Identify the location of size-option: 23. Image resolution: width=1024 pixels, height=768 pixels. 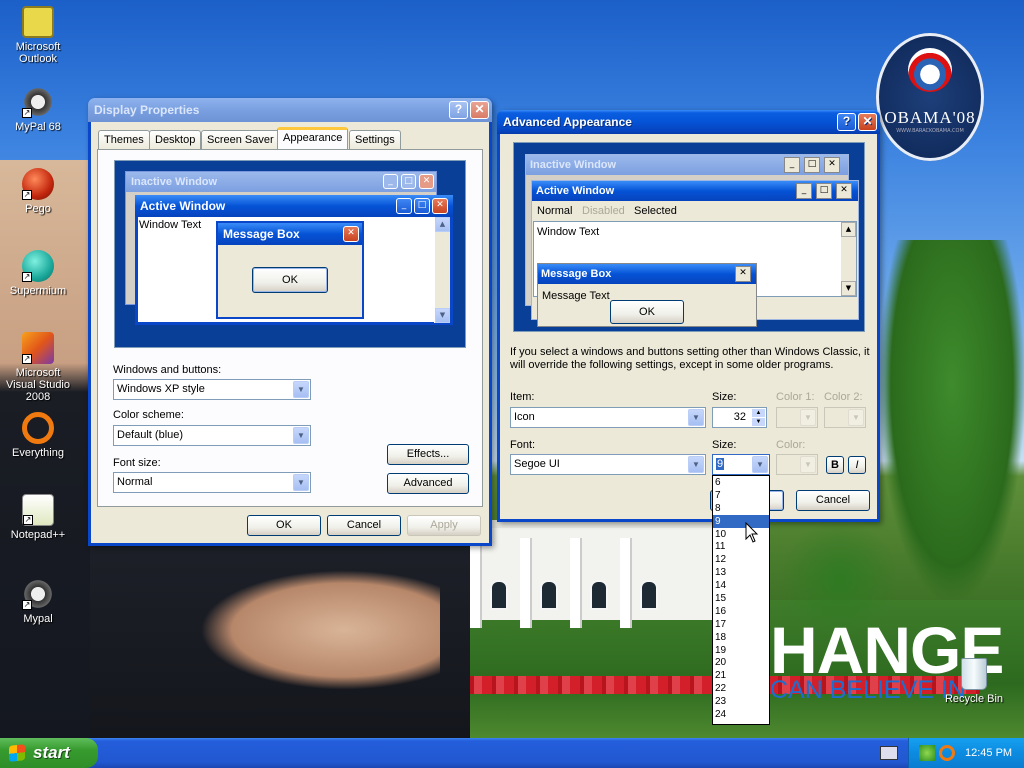
(741, 701).